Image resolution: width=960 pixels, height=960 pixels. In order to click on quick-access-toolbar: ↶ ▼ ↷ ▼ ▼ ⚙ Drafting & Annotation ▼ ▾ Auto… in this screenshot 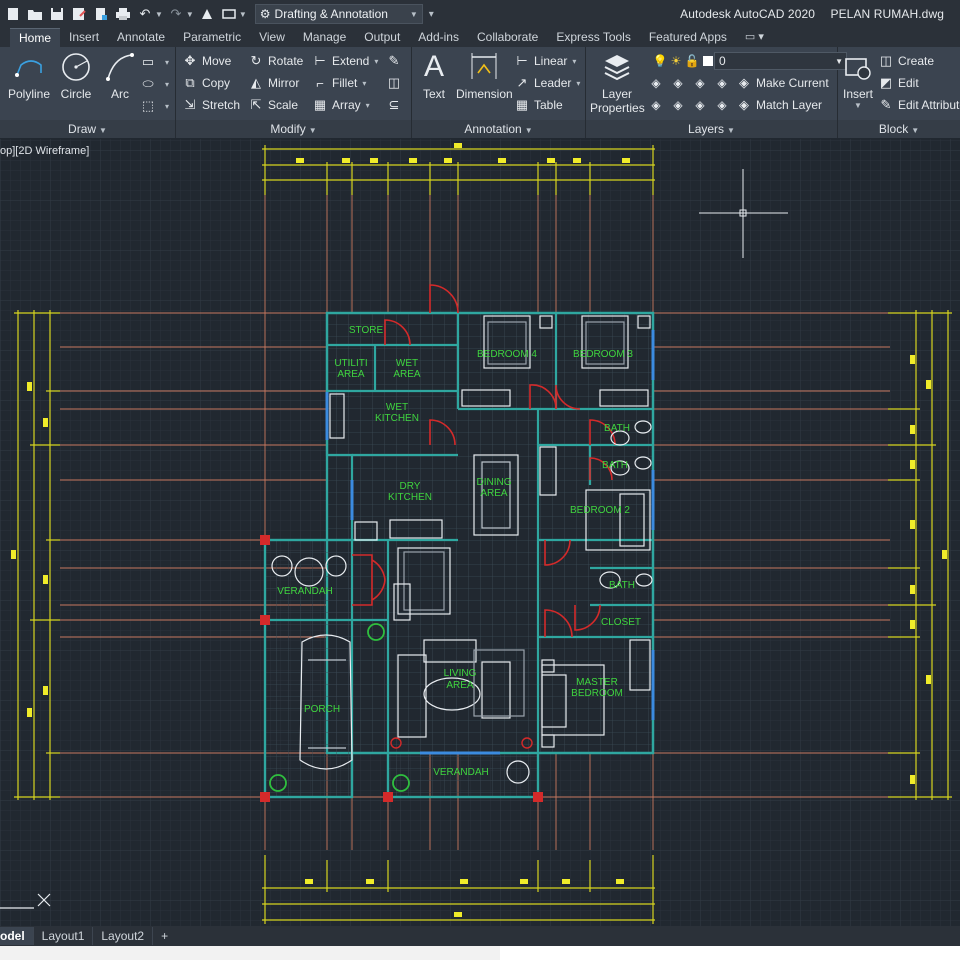, I will do `click(480, 14)`.